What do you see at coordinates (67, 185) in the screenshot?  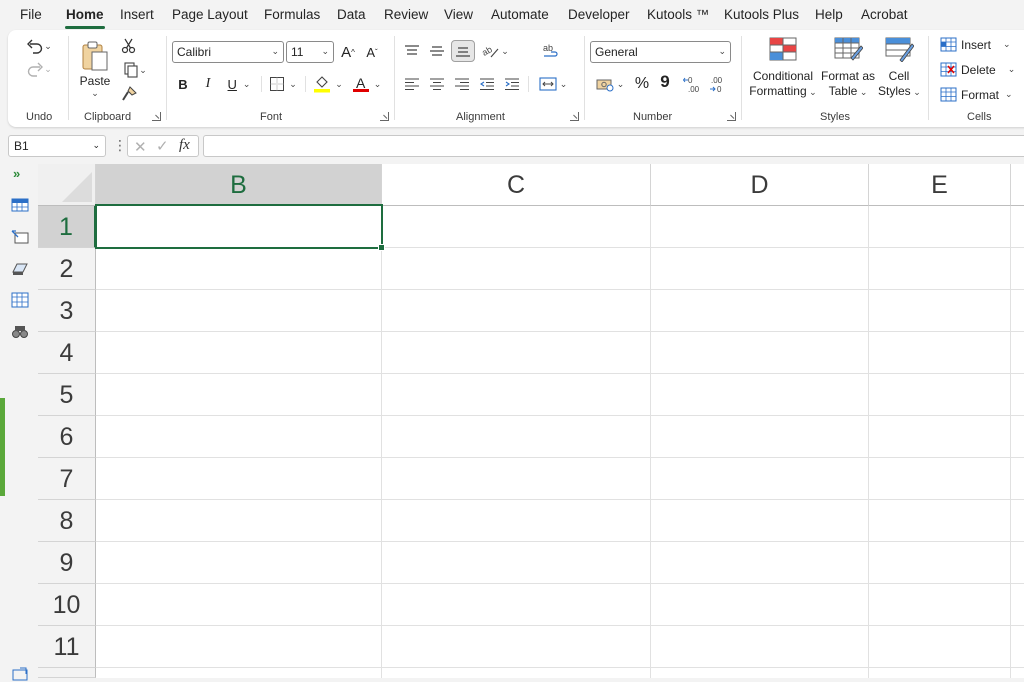 I see `select-all-button` at bounding box center [67, 185].